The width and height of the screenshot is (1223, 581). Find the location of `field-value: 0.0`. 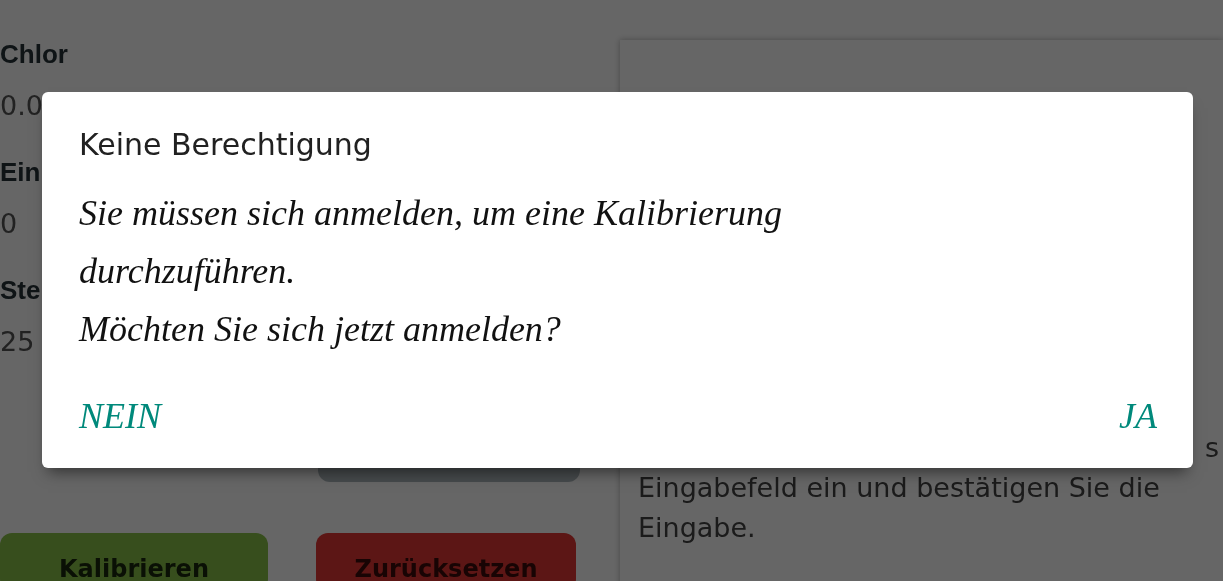

field-value: 0.0 is located at coordinates (21, 105).